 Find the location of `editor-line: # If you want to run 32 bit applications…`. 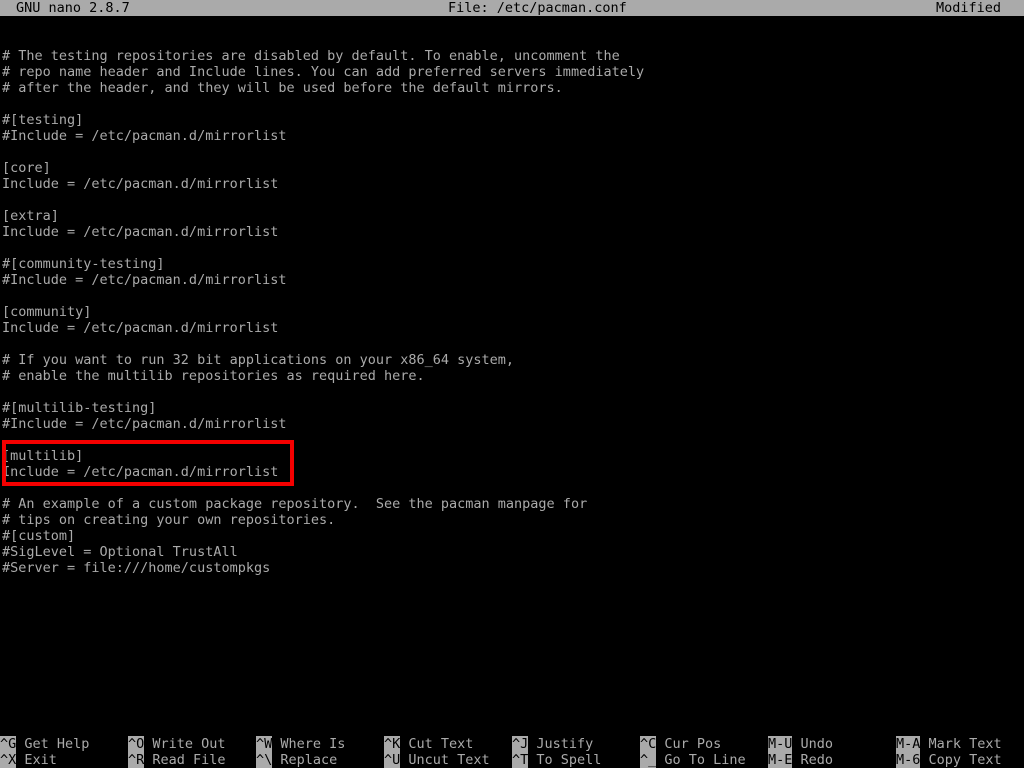

editor-line: # If you want to run 32 bit applications… is located at coordinates (258, 360).